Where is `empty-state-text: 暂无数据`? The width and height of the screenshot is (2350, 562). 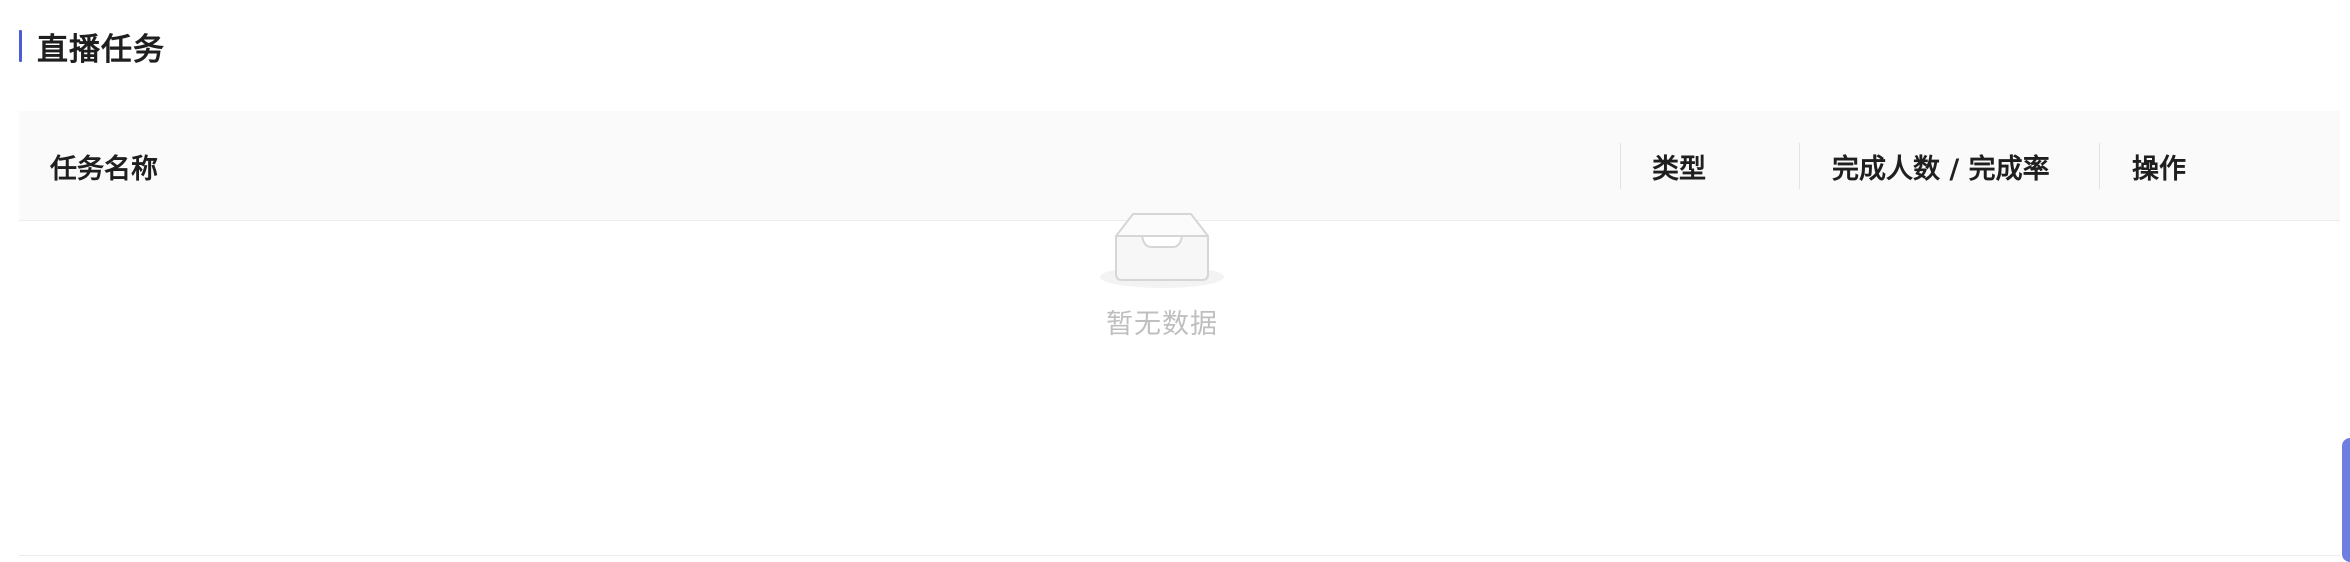
empty-state-text: 暂无数据 is located at coordinates (1162, 324).